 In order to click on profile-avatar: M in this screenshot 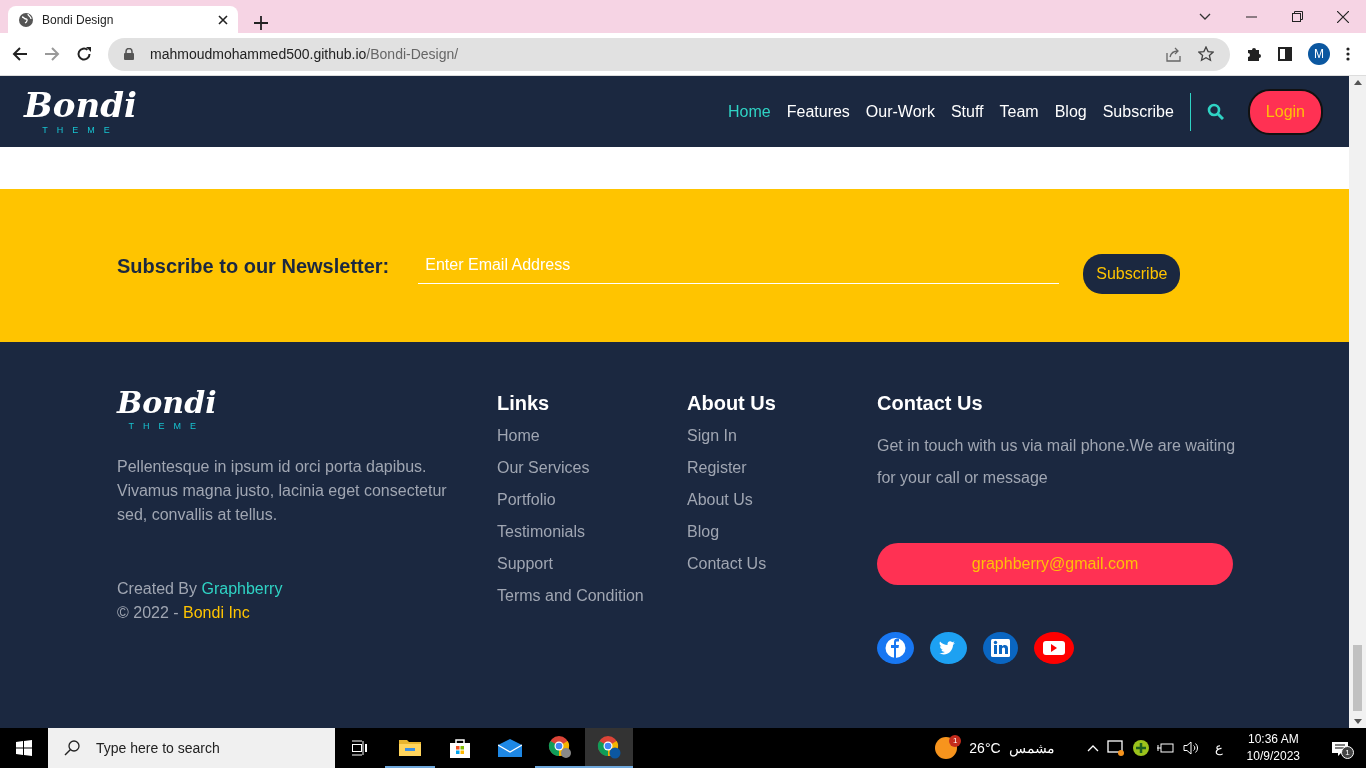, I will do `click(1319, 54)`.